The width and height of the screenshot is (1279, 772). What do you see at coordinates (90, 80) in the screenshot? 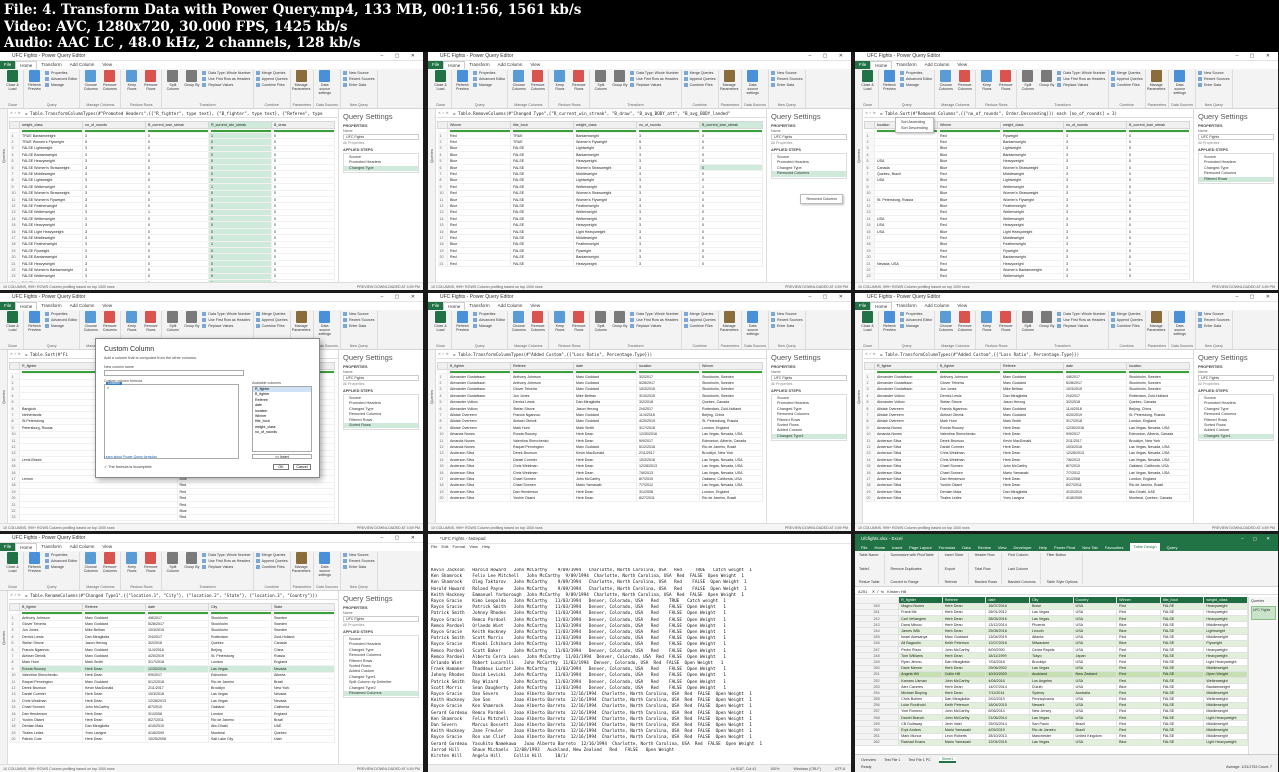
I see `choose-columns-button: Choose Columns` at bounding box center [90, 80].